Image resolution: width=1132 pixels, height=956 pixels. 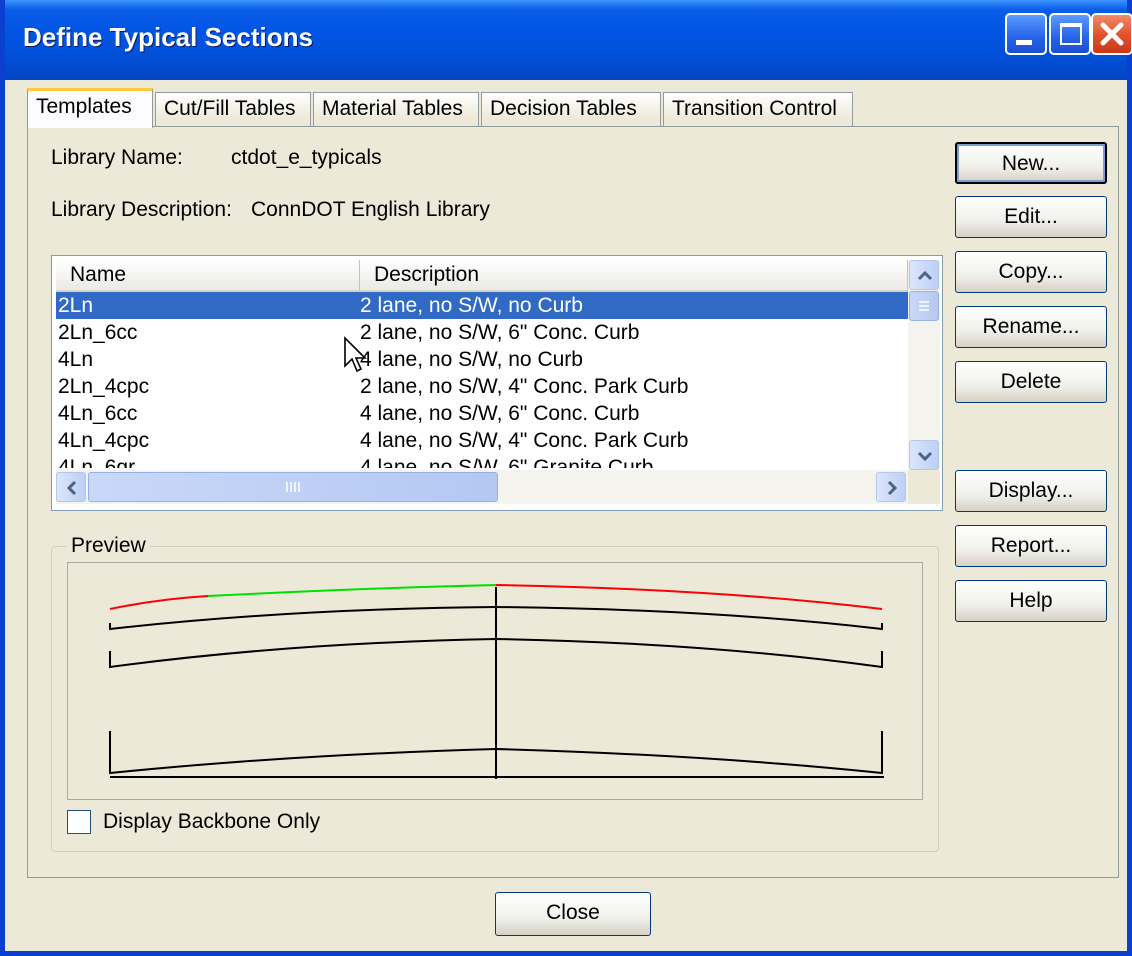 I want to click on list-header: Name Description, so click(x=482, y=276).